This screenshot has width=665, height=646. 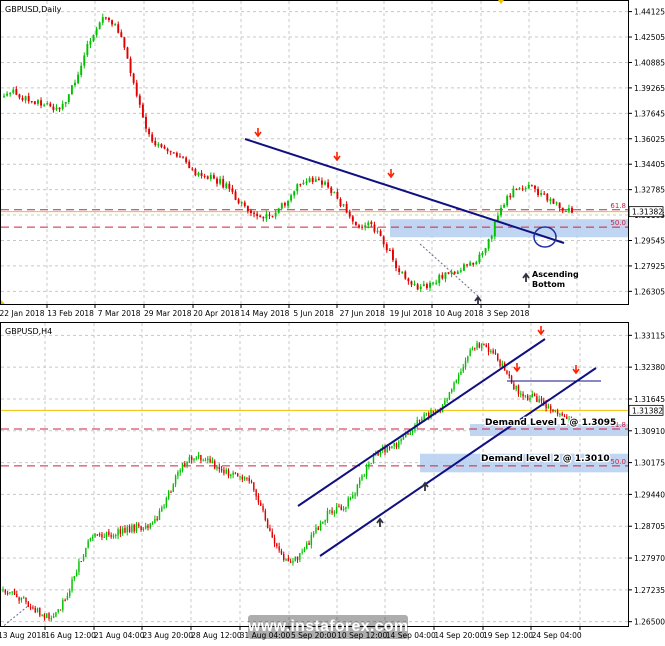 I want to click on daily-zone-rect, so click(x=509, y=228).